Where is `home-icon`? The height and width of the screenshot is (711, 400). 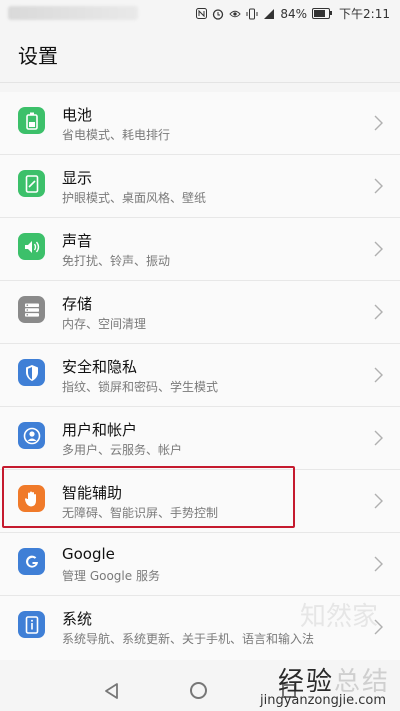
home-icon is located at coordinates (198, 690).